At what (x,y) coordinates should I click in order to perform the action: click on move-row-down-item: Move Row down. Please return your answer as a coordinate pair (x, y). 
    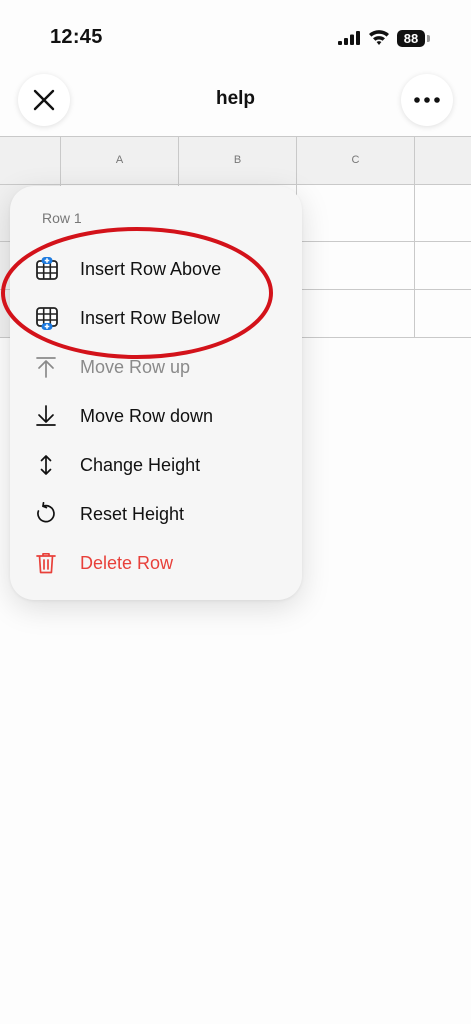
    Looking at the image, I should click on (164, 416).